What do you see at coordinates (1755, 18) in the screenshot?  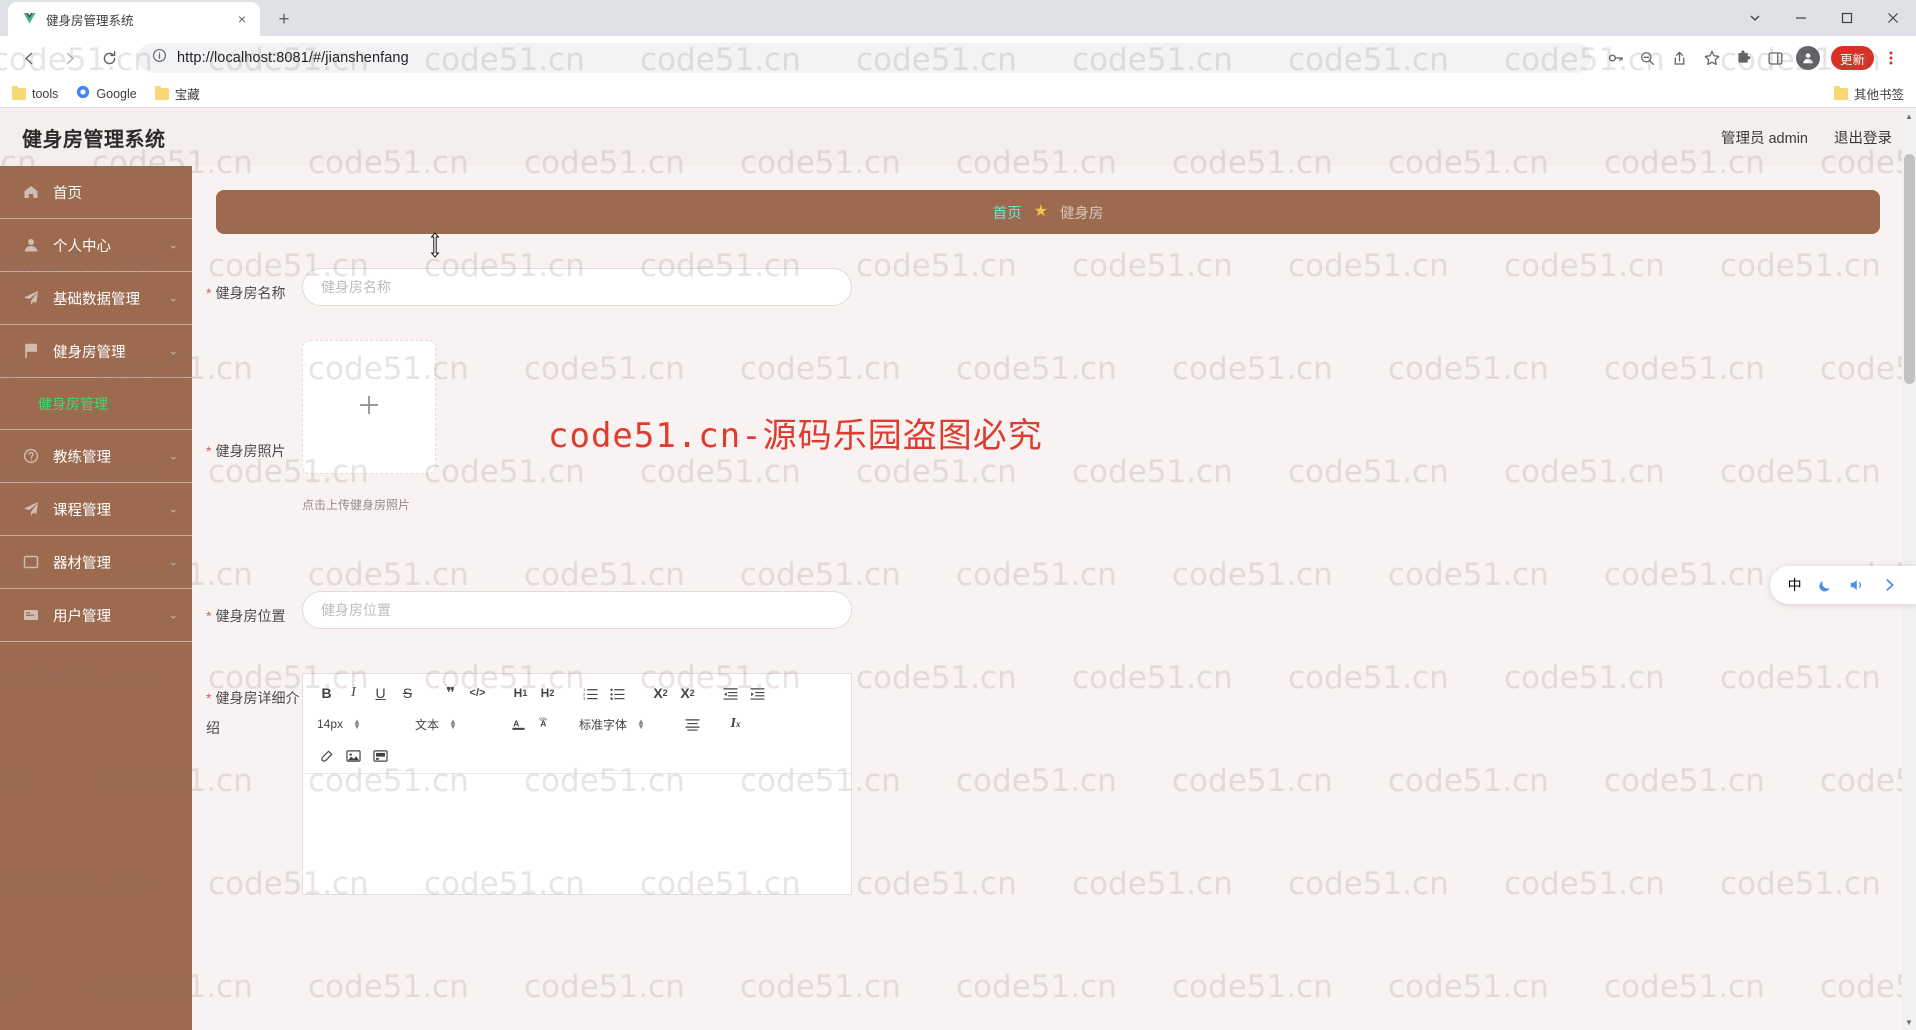 I see `tab-search-icon` at bounding box center [1755, 18].